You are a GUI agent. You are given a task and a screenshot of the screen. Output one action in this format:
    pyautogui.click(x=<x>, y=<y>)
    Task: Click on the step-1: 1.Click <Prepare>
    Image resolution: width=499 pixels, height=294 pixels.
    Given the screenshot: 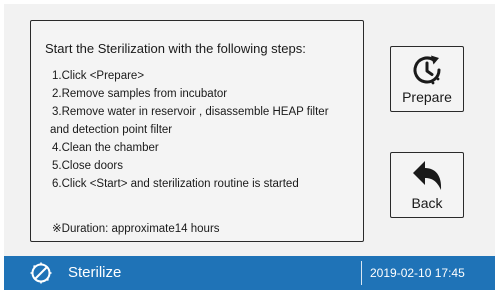 What is the action you would take?
    pyautogui.click(x=98, y=76)
    